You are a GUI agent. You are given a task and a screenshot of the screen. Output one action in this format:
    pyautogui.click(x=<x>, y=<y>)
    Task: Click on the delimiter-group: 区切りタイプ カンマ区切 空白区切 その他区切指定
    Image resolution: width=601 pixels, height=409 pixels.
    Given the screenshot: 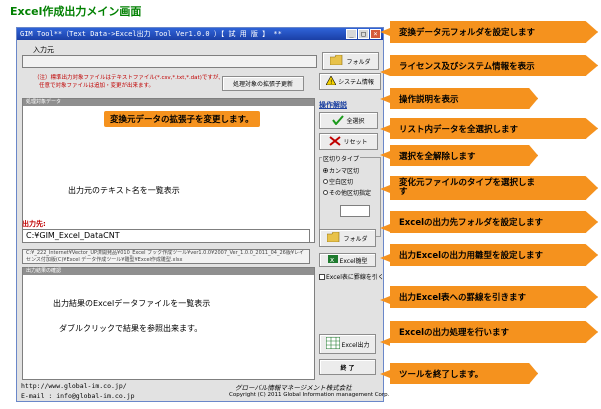 What is the action you would take?
    pyautogui.click(x=350, y=195)
    